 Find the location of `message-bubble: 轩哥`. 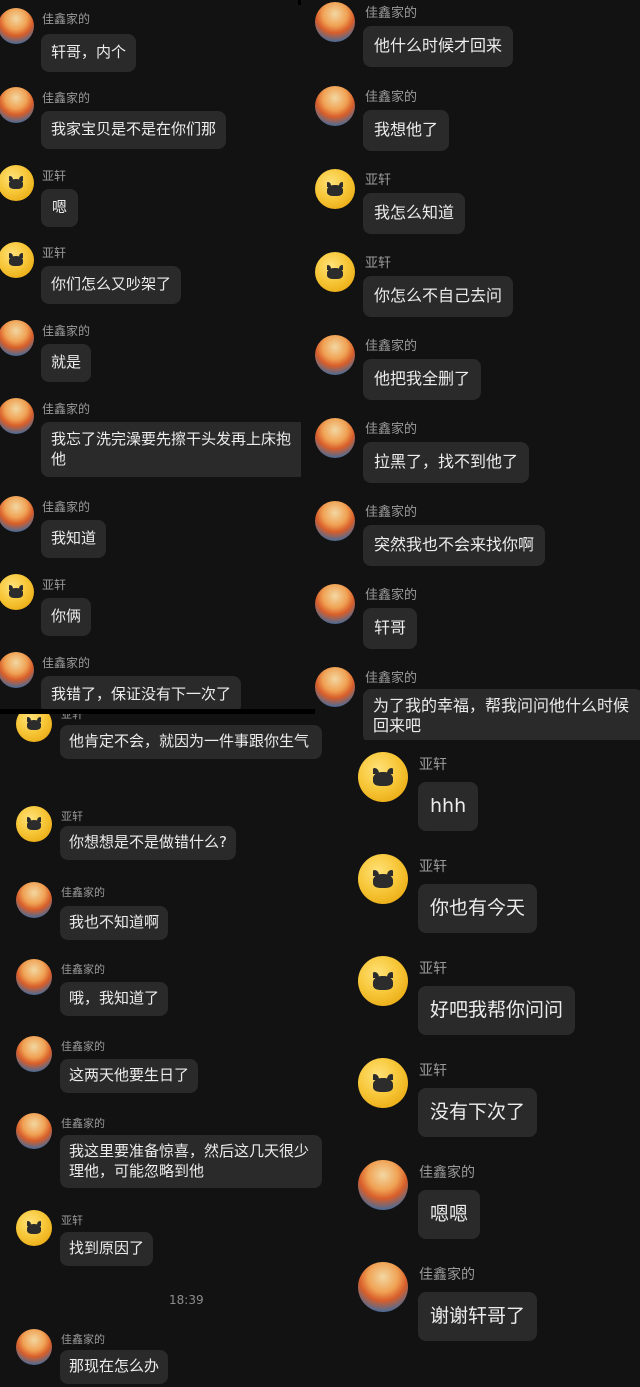

message-bubble: 轩哥 is located at coordinates (390, 628).